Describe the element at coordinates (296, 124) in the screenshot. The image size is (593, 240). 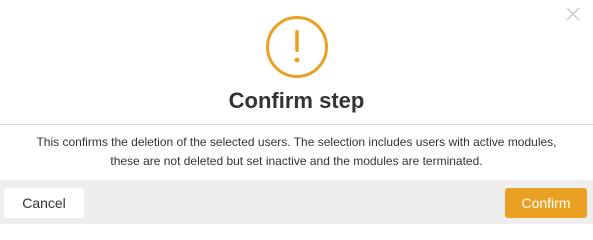
I see `divider` at that location.